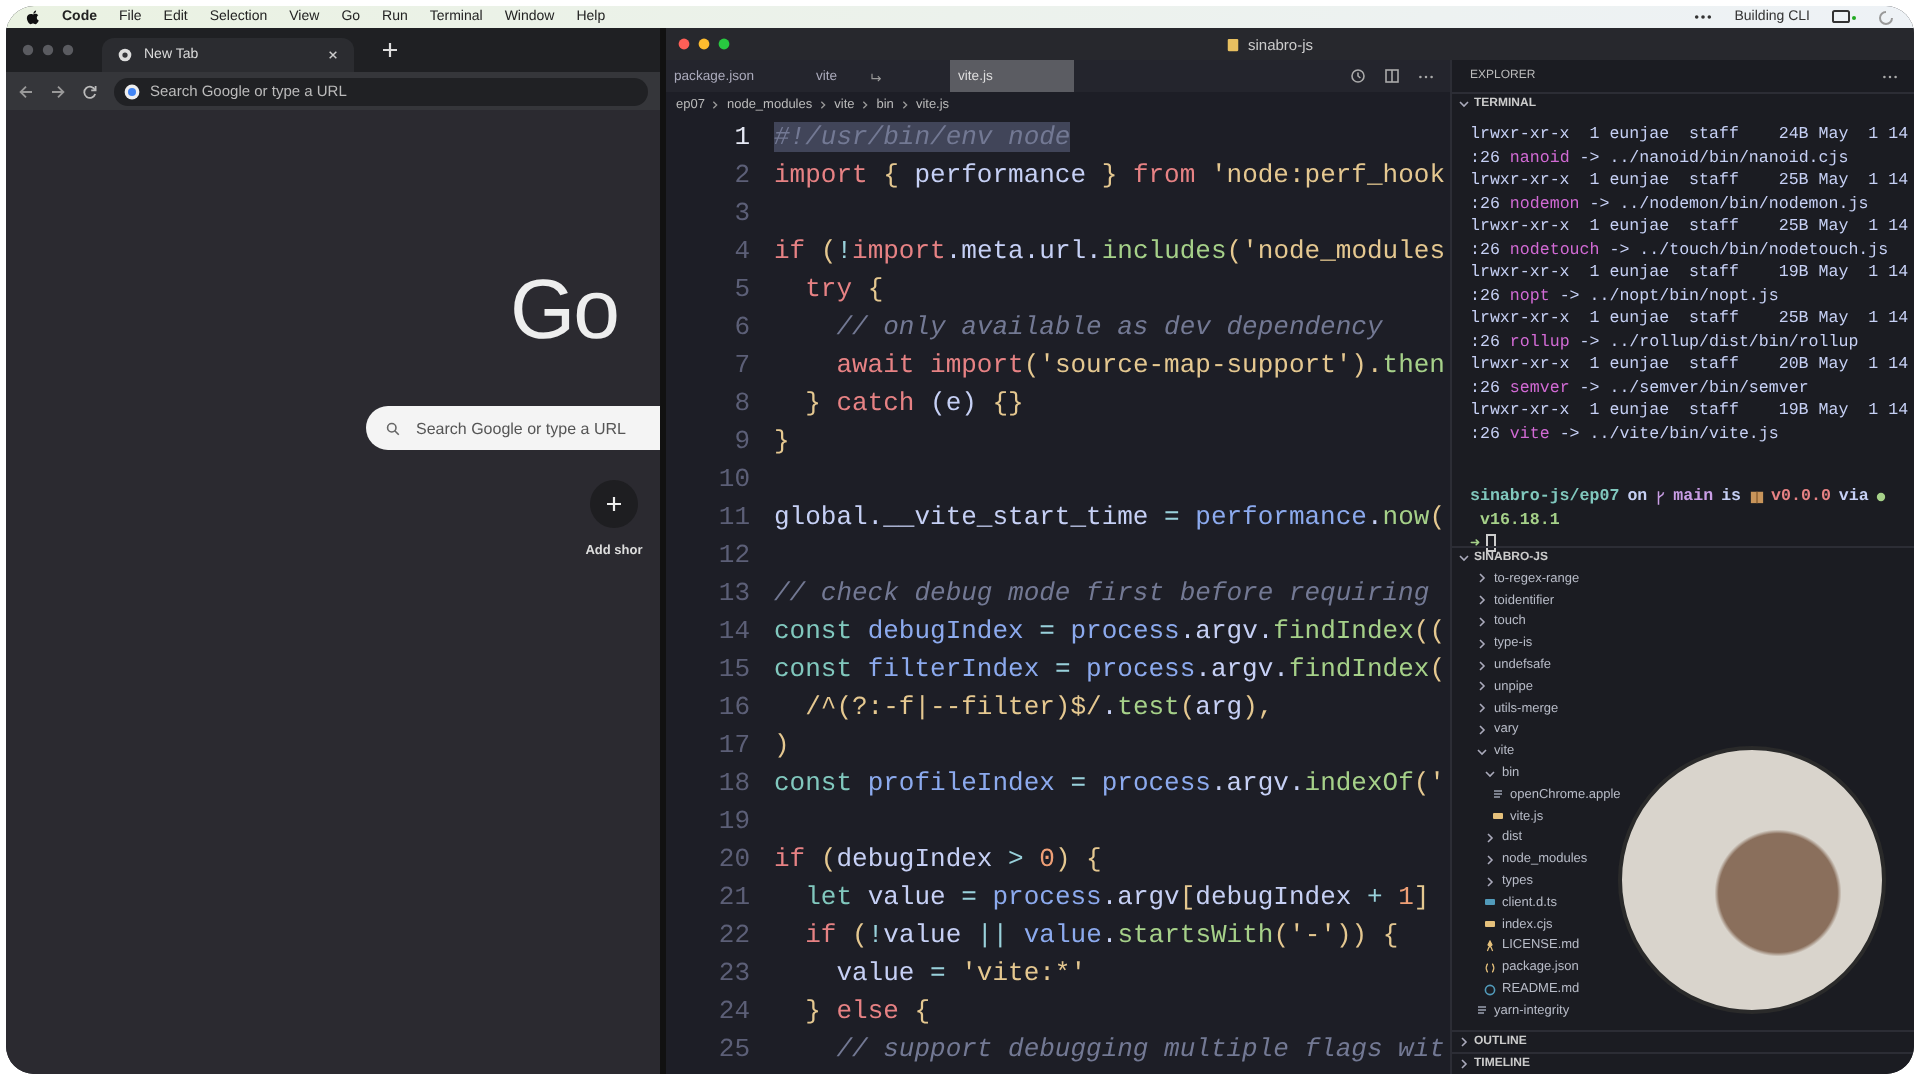 This screenshot has height=1080, width=1920. I want to click on google-logo: Go, so click(564, 310).